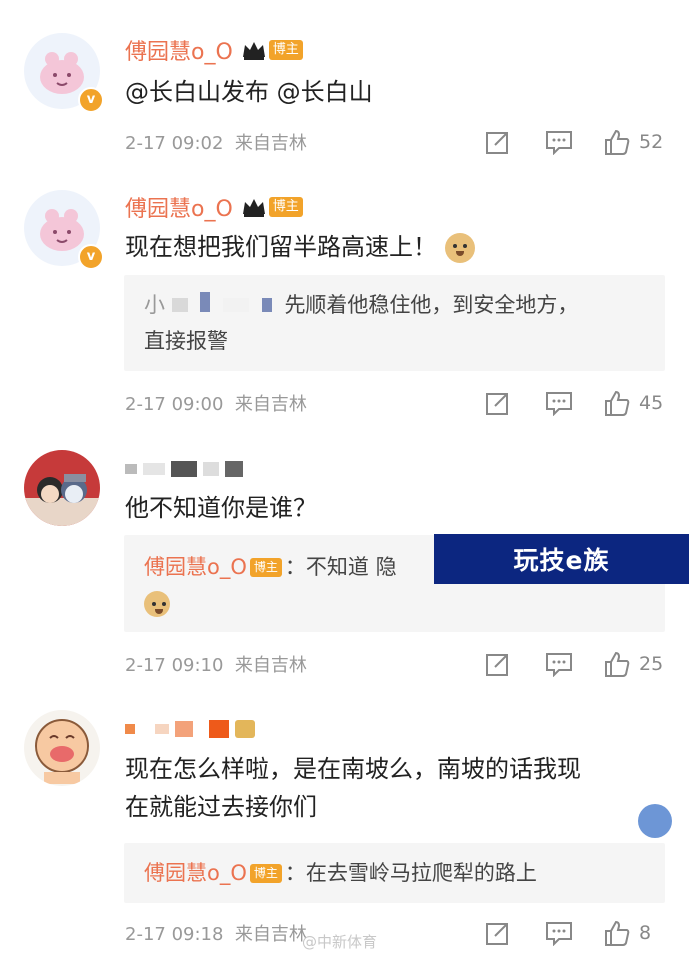  Describe the element at coordinates (634, 403) in the screenshot. I see `like-button: 45` at that location.